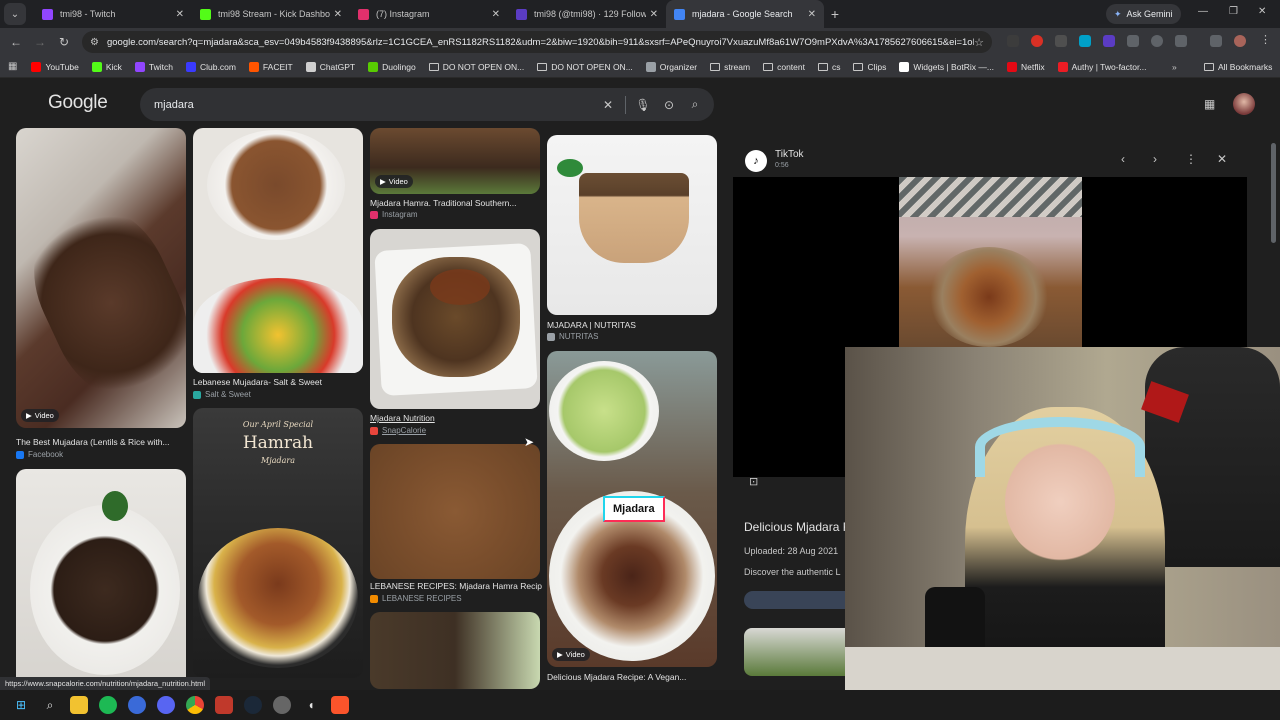  Describe the element at coordinates (1273, 193) in the screenshot. I see `panel-scrollbar` at that location.